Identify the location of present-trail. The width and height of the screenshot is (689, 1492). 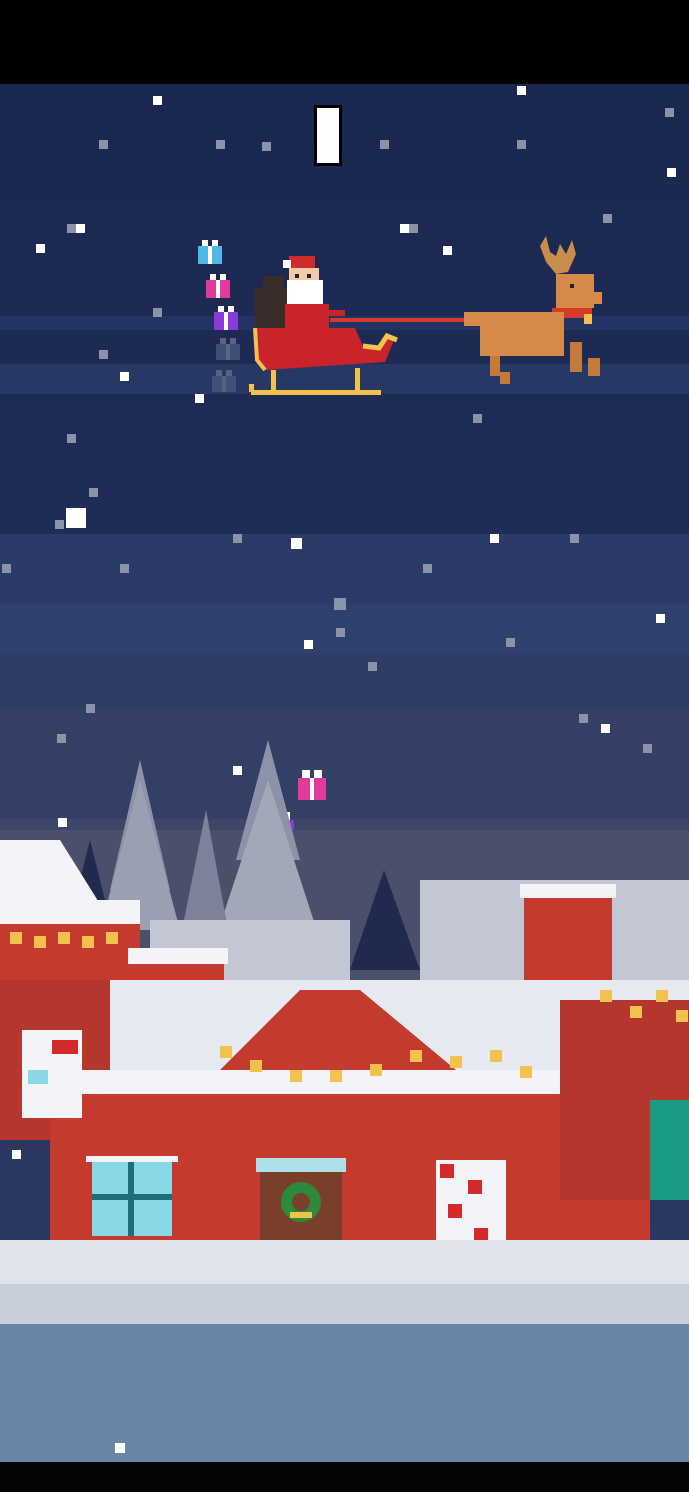
(219, 316).